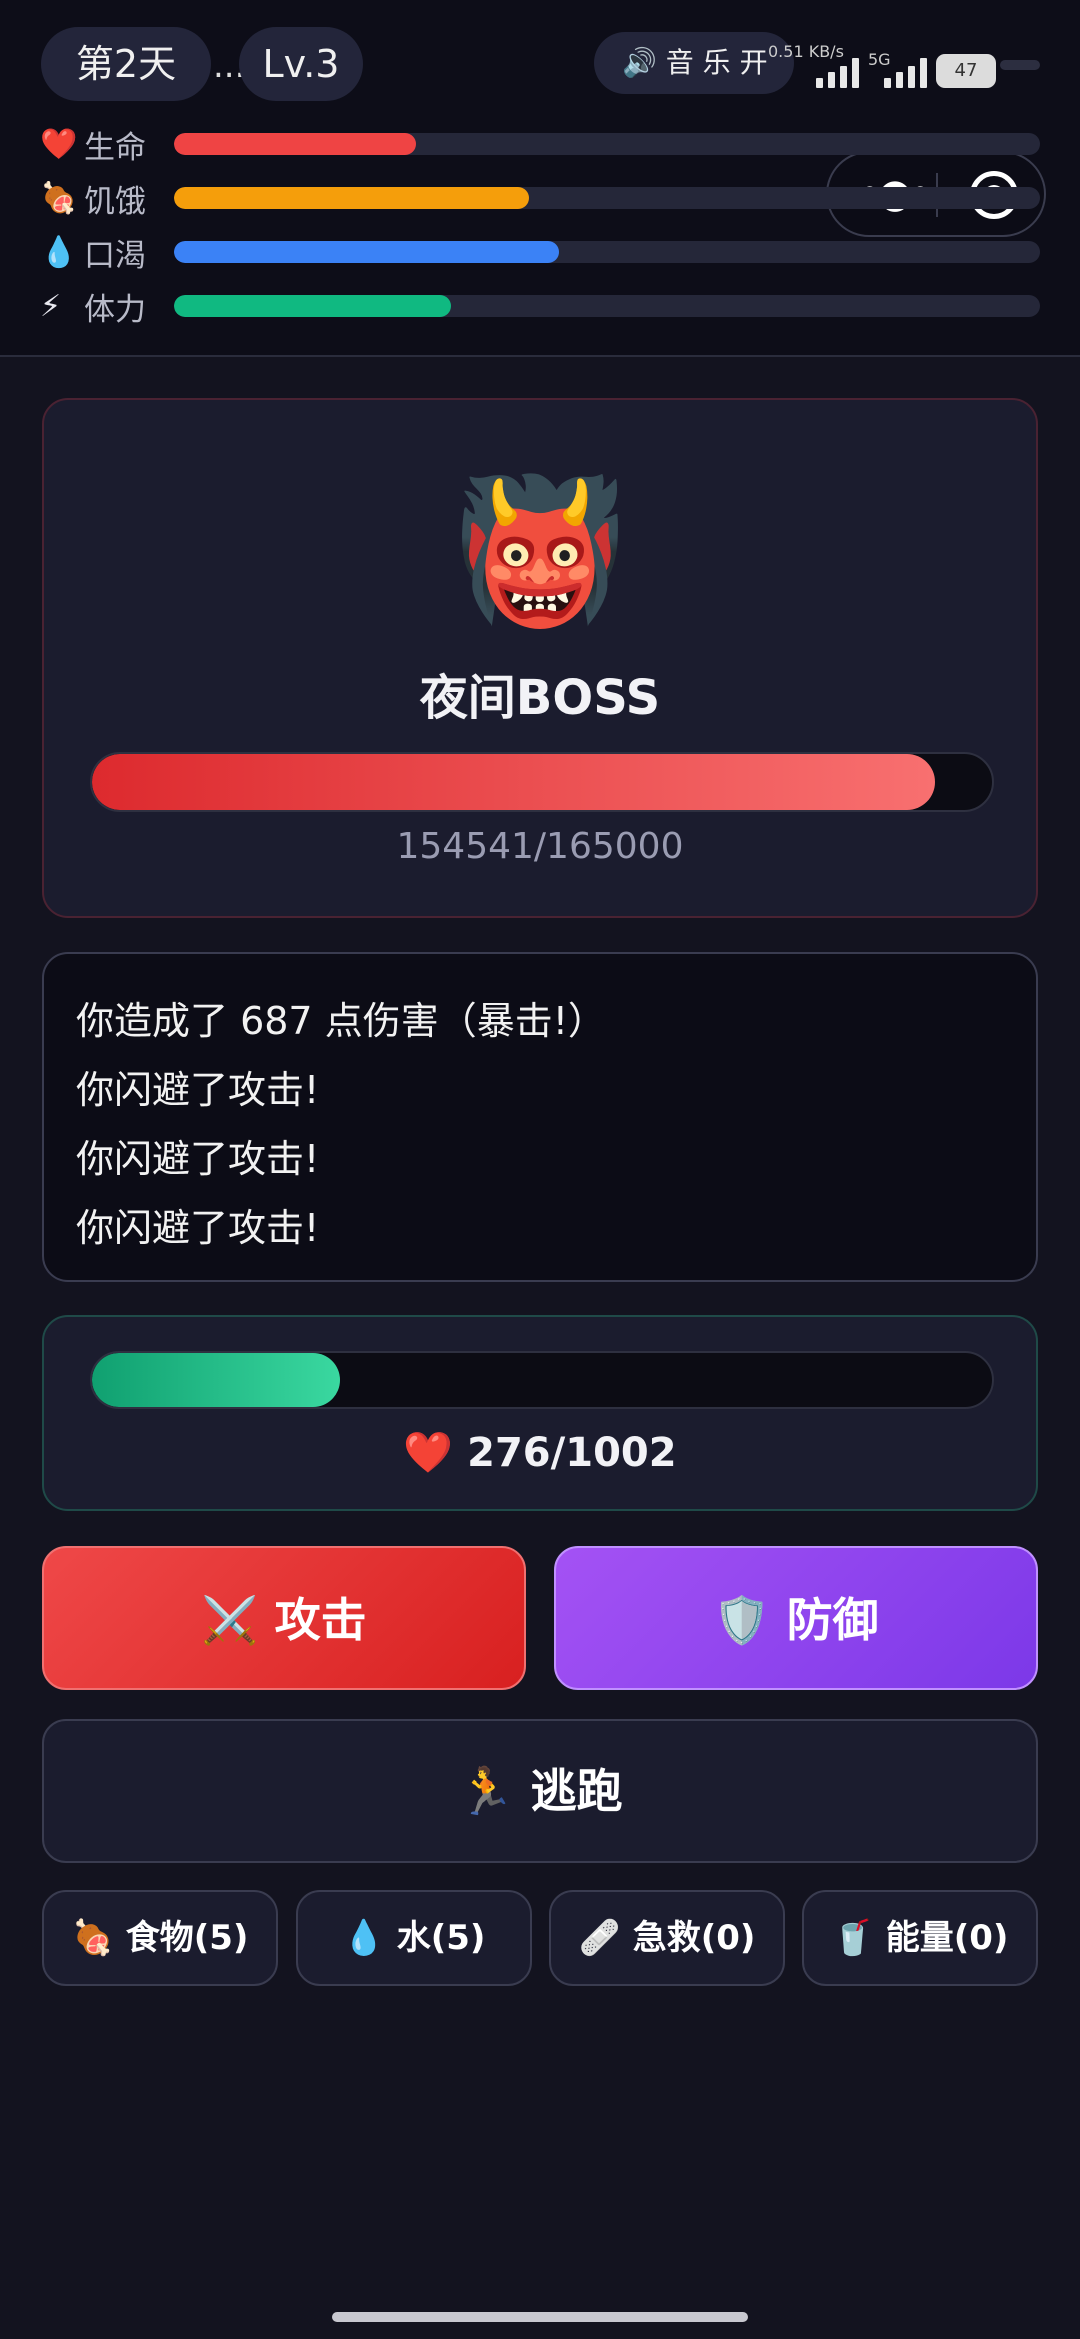  Describe the element at coordinates (115, 309) in the screenshot. I see `stat-label: 体力` at that location.